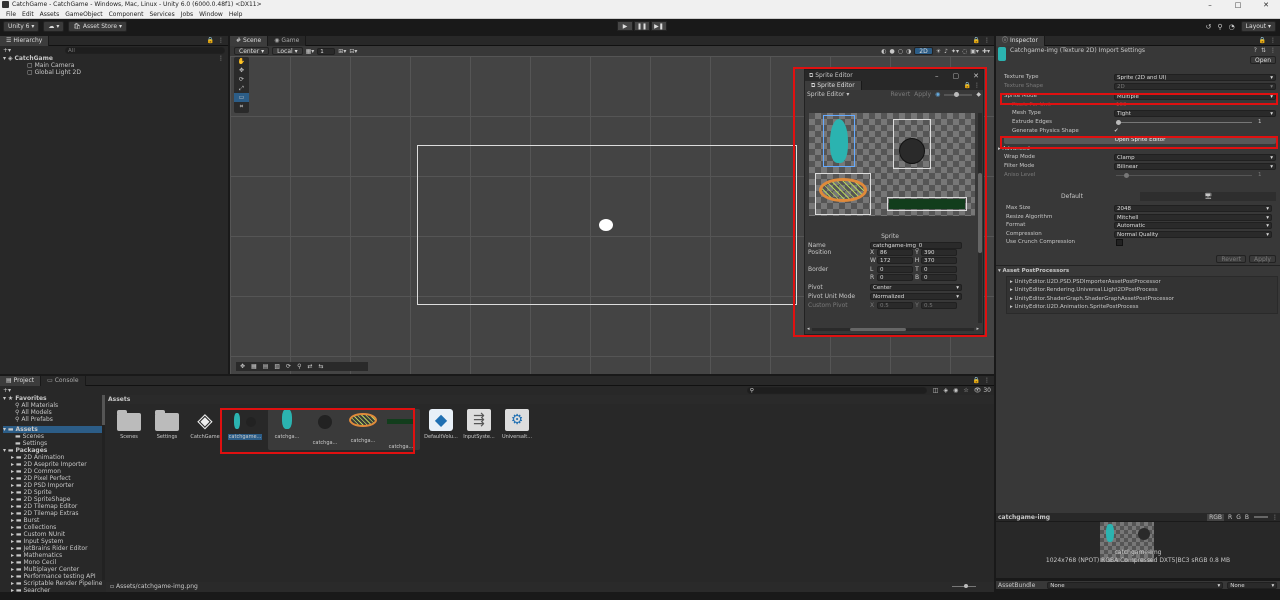  What do you see at coordinates (987, 380) in the screenshot?
I see `project-more-icon: ⋮` at bounding box center [987, 380].